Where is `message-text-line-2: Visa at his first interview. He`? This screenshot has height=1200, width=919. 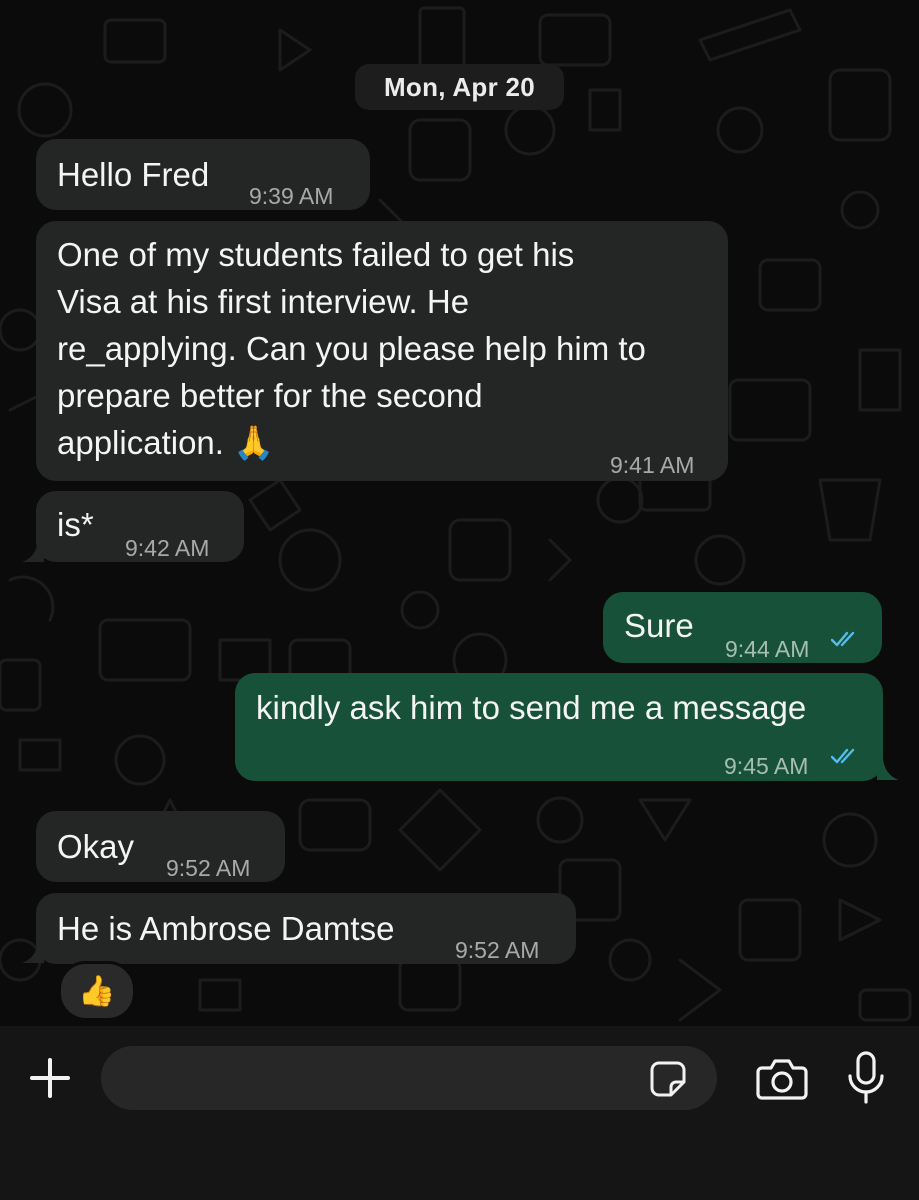
message-text-line-2: Visa at his first interview. He is located at coordinates (263, 301).